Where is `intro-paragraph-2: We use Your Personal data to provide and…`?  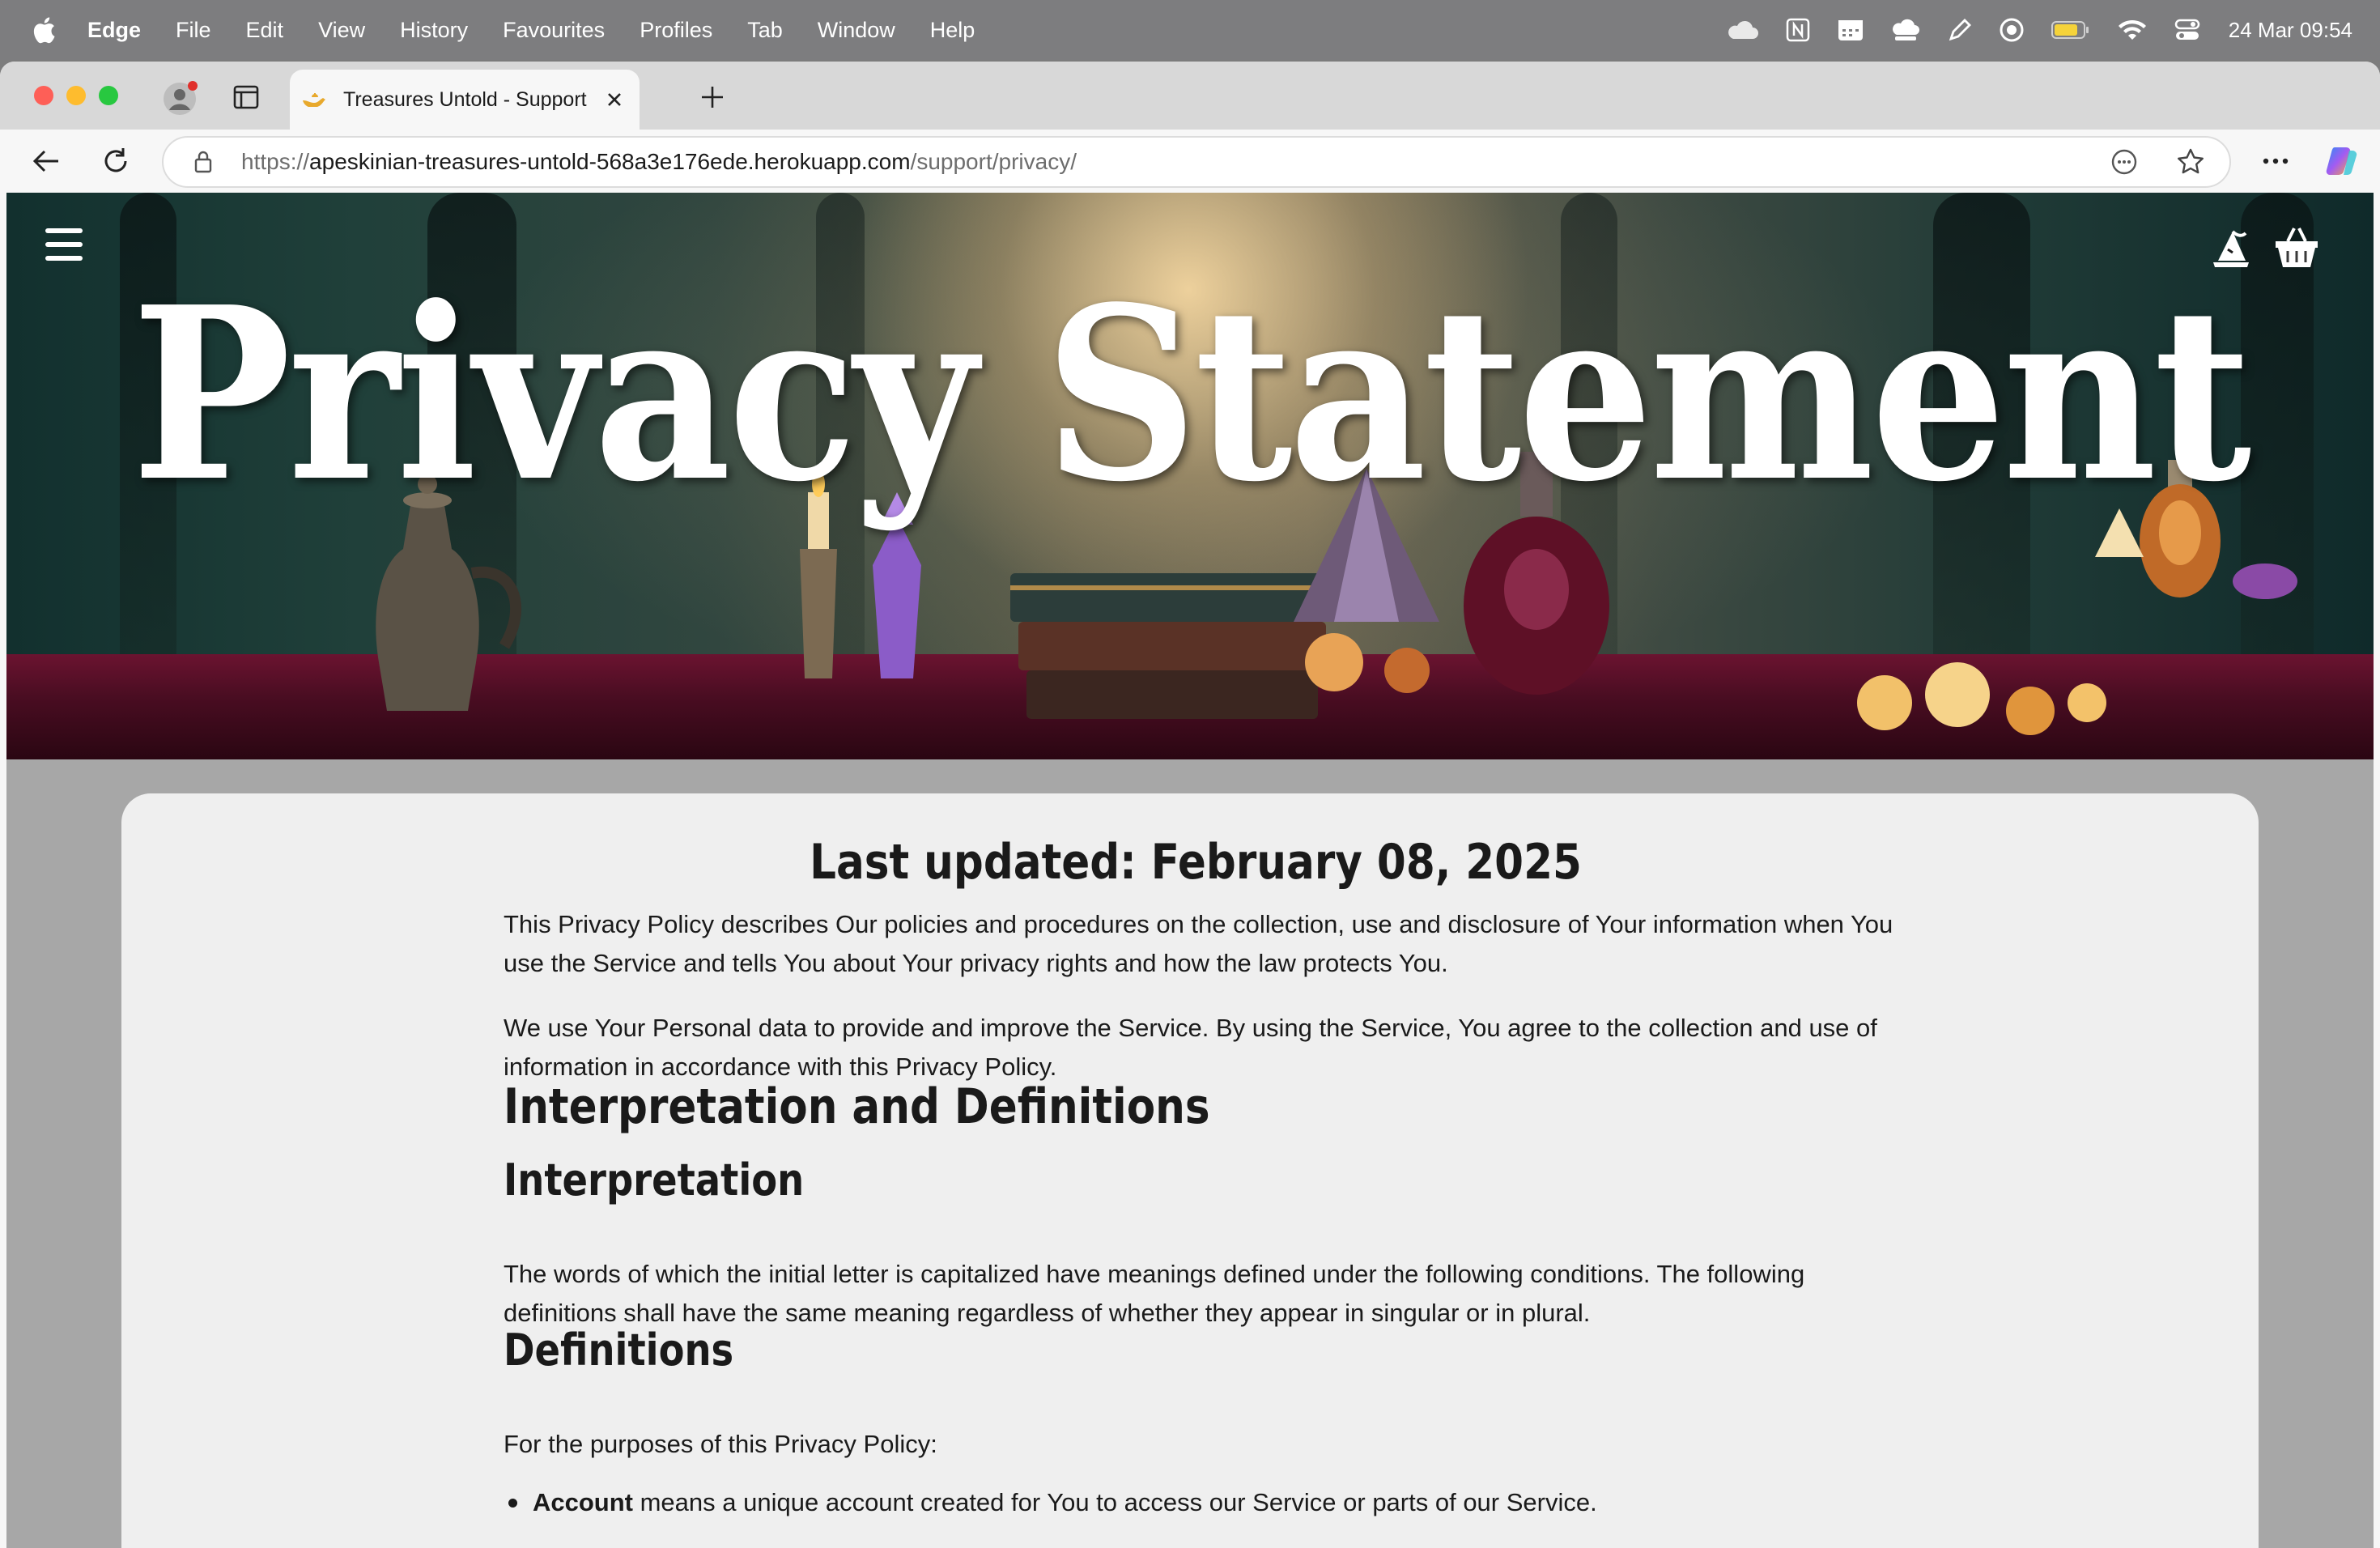
intro-paragraph-2: We use Your Personal data to provide and… is located at coordinates (1190, 1047).